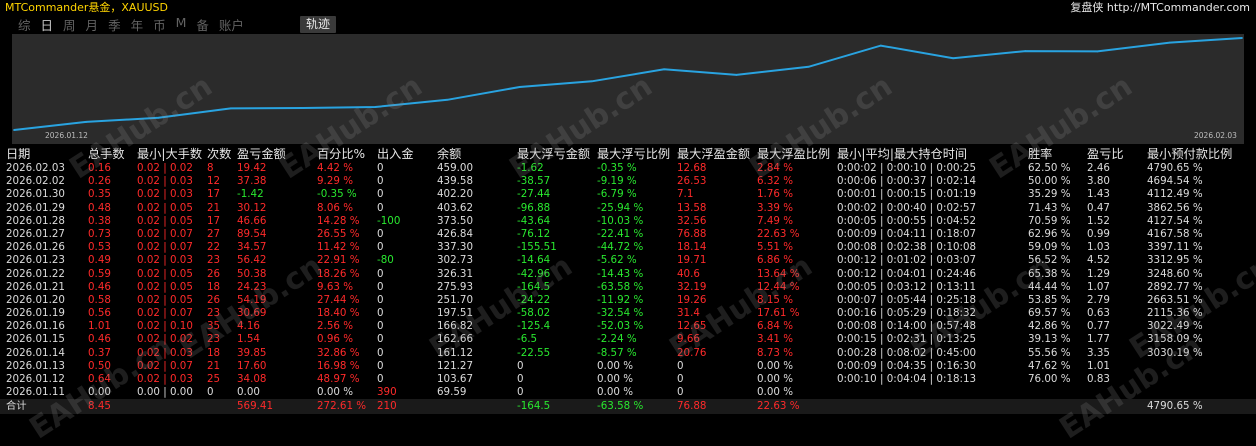 This screenshot has width=1256, height=446. Describe the element at coordinates (793, 154) in the screenshot. I see `column-header: 最大浮盈比例` at that location.